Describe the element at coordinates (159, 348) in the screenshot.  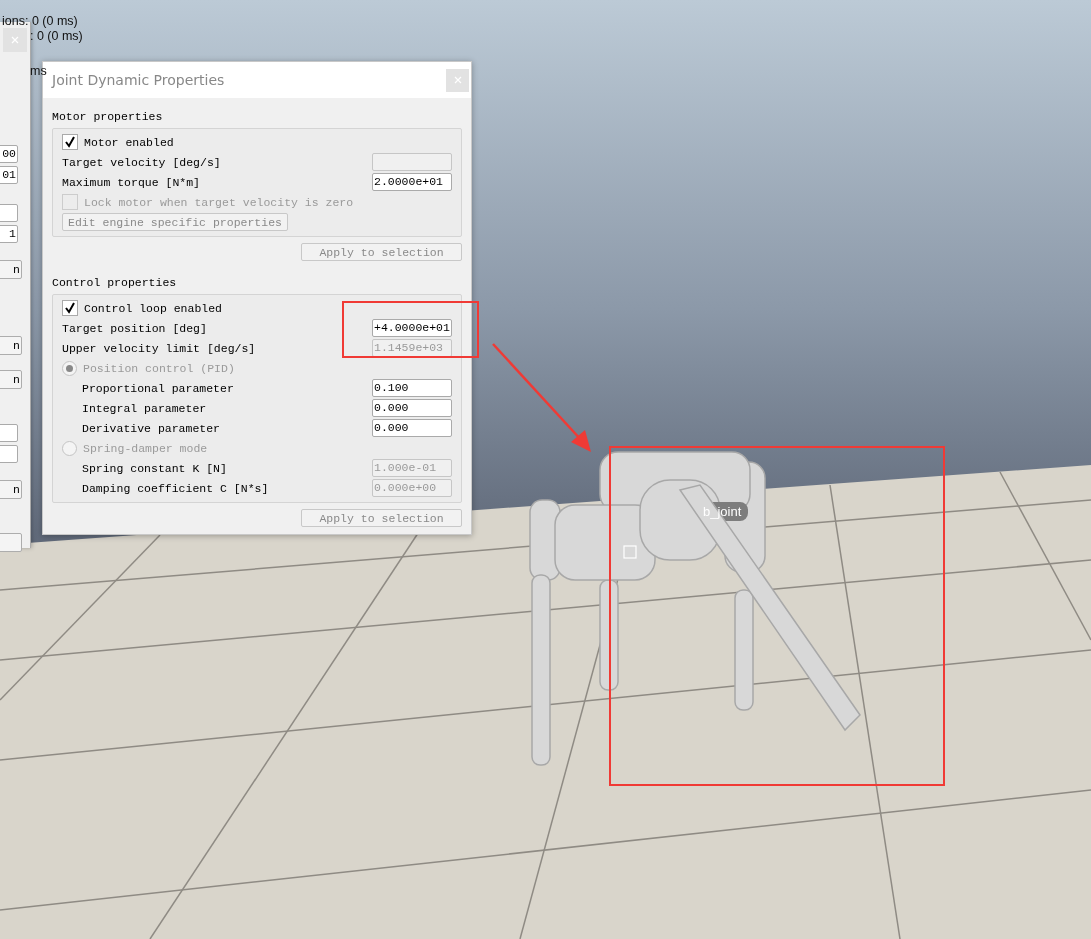
I see `field-label: Upper velocity limit [deg/s]` at that location.